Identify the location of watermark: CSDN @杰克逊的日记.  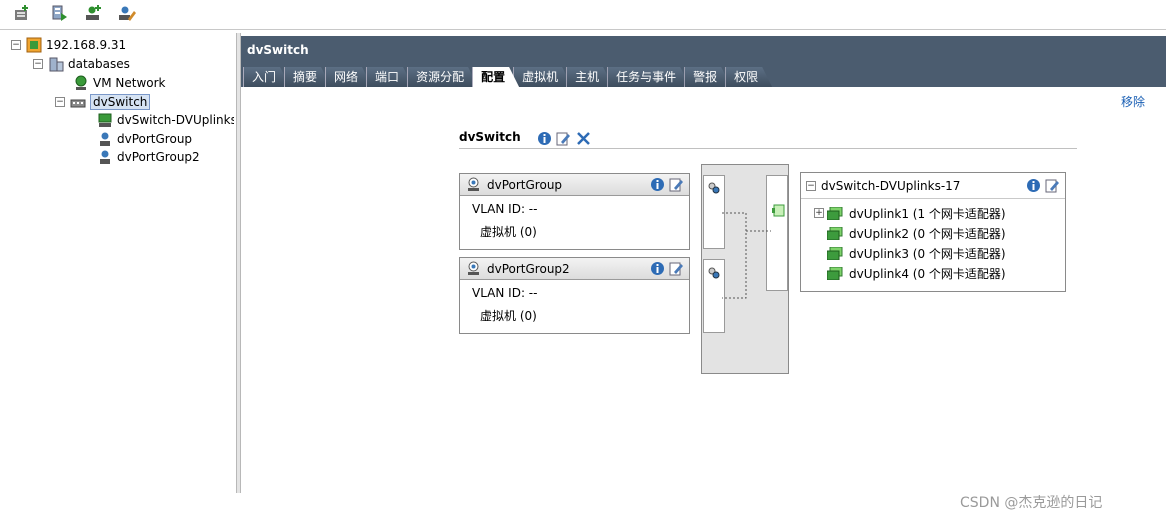
(1031, 503).